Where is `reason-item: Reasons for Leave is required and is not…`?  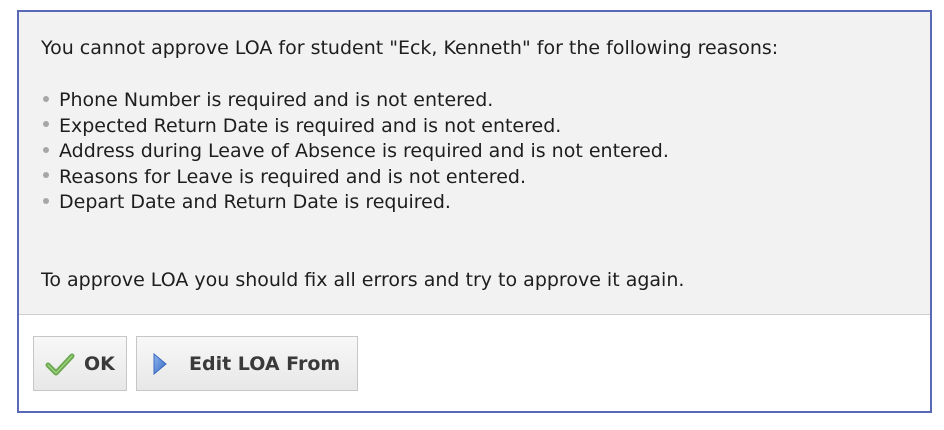 reason-item: Reasons for Leave is required and is not… is located at coordinates (355, 178).